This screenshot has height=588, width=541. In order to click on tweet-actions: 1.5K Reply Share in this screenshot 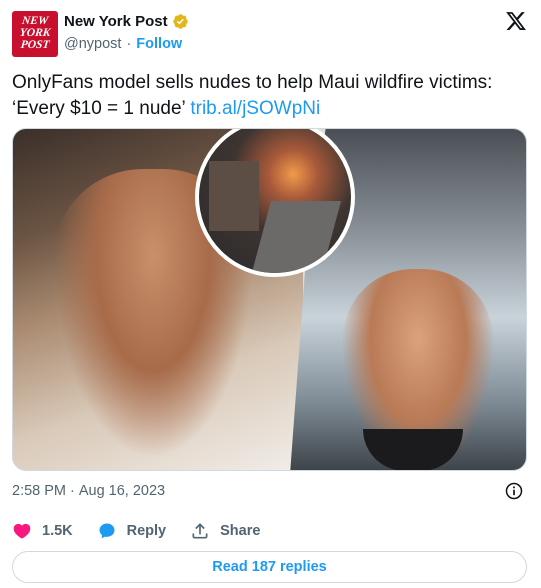, I will do `click(148, 531)`.